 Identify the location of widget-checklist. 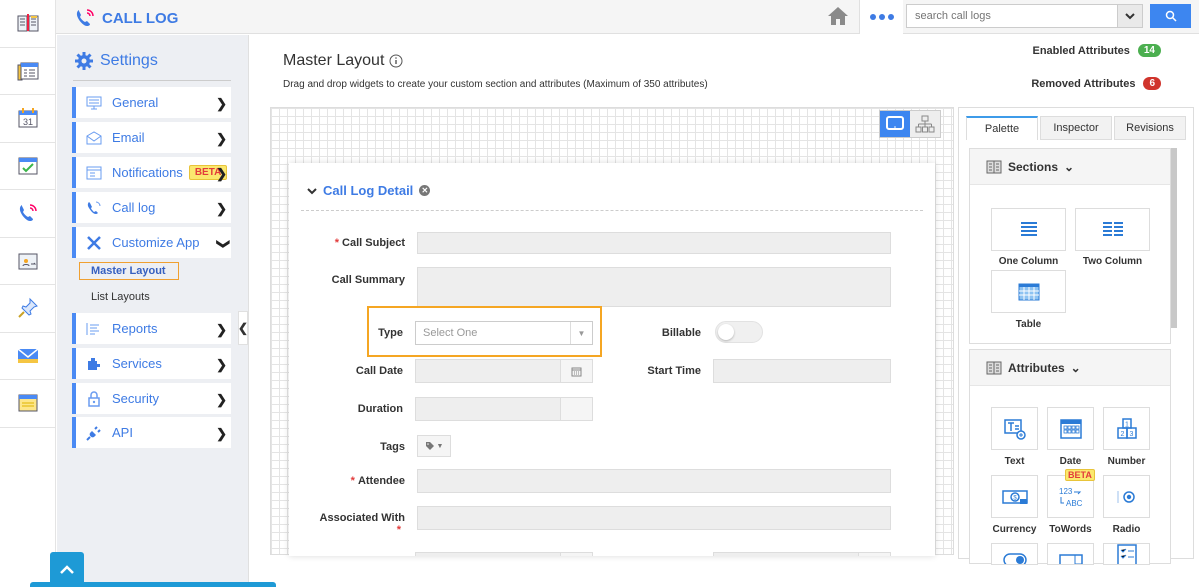
(1126, 554).